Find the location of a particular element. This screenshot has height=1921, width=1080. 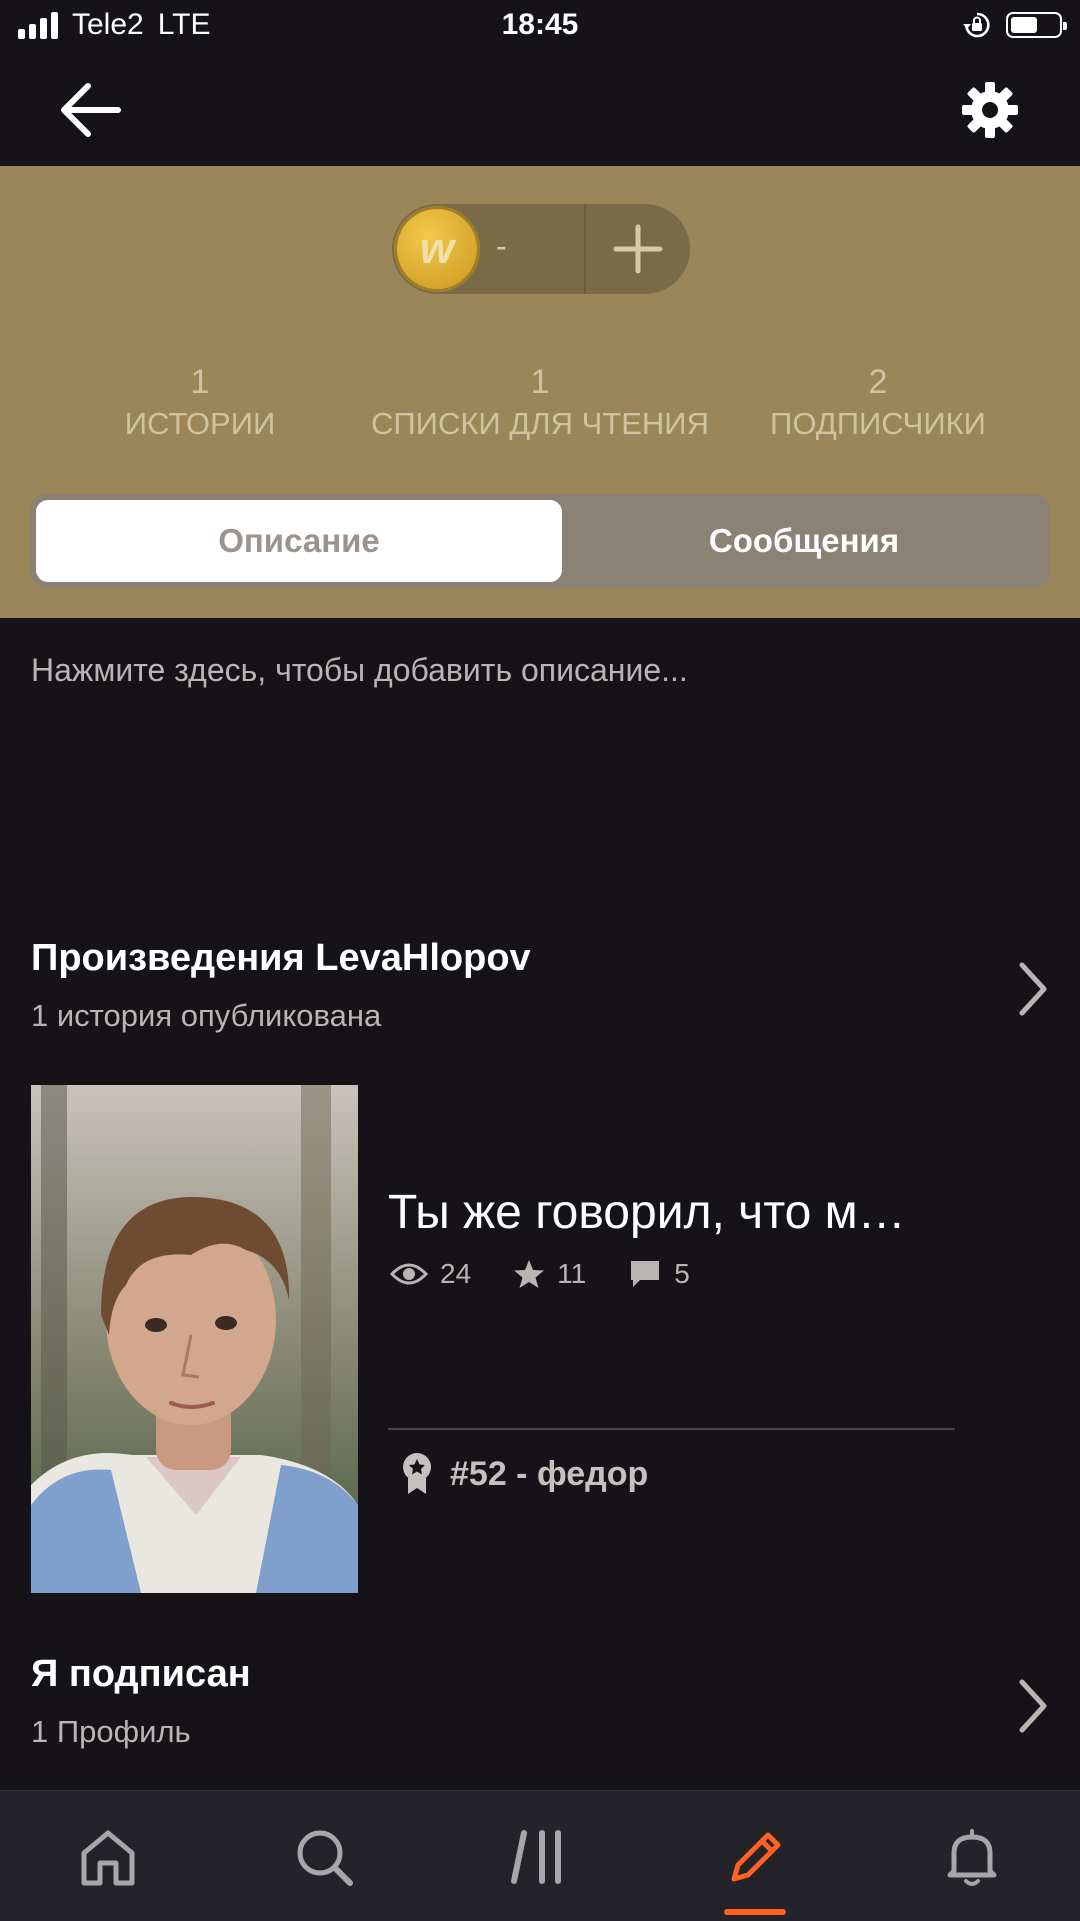

comment-icon is located at coordinates (645, 1274).